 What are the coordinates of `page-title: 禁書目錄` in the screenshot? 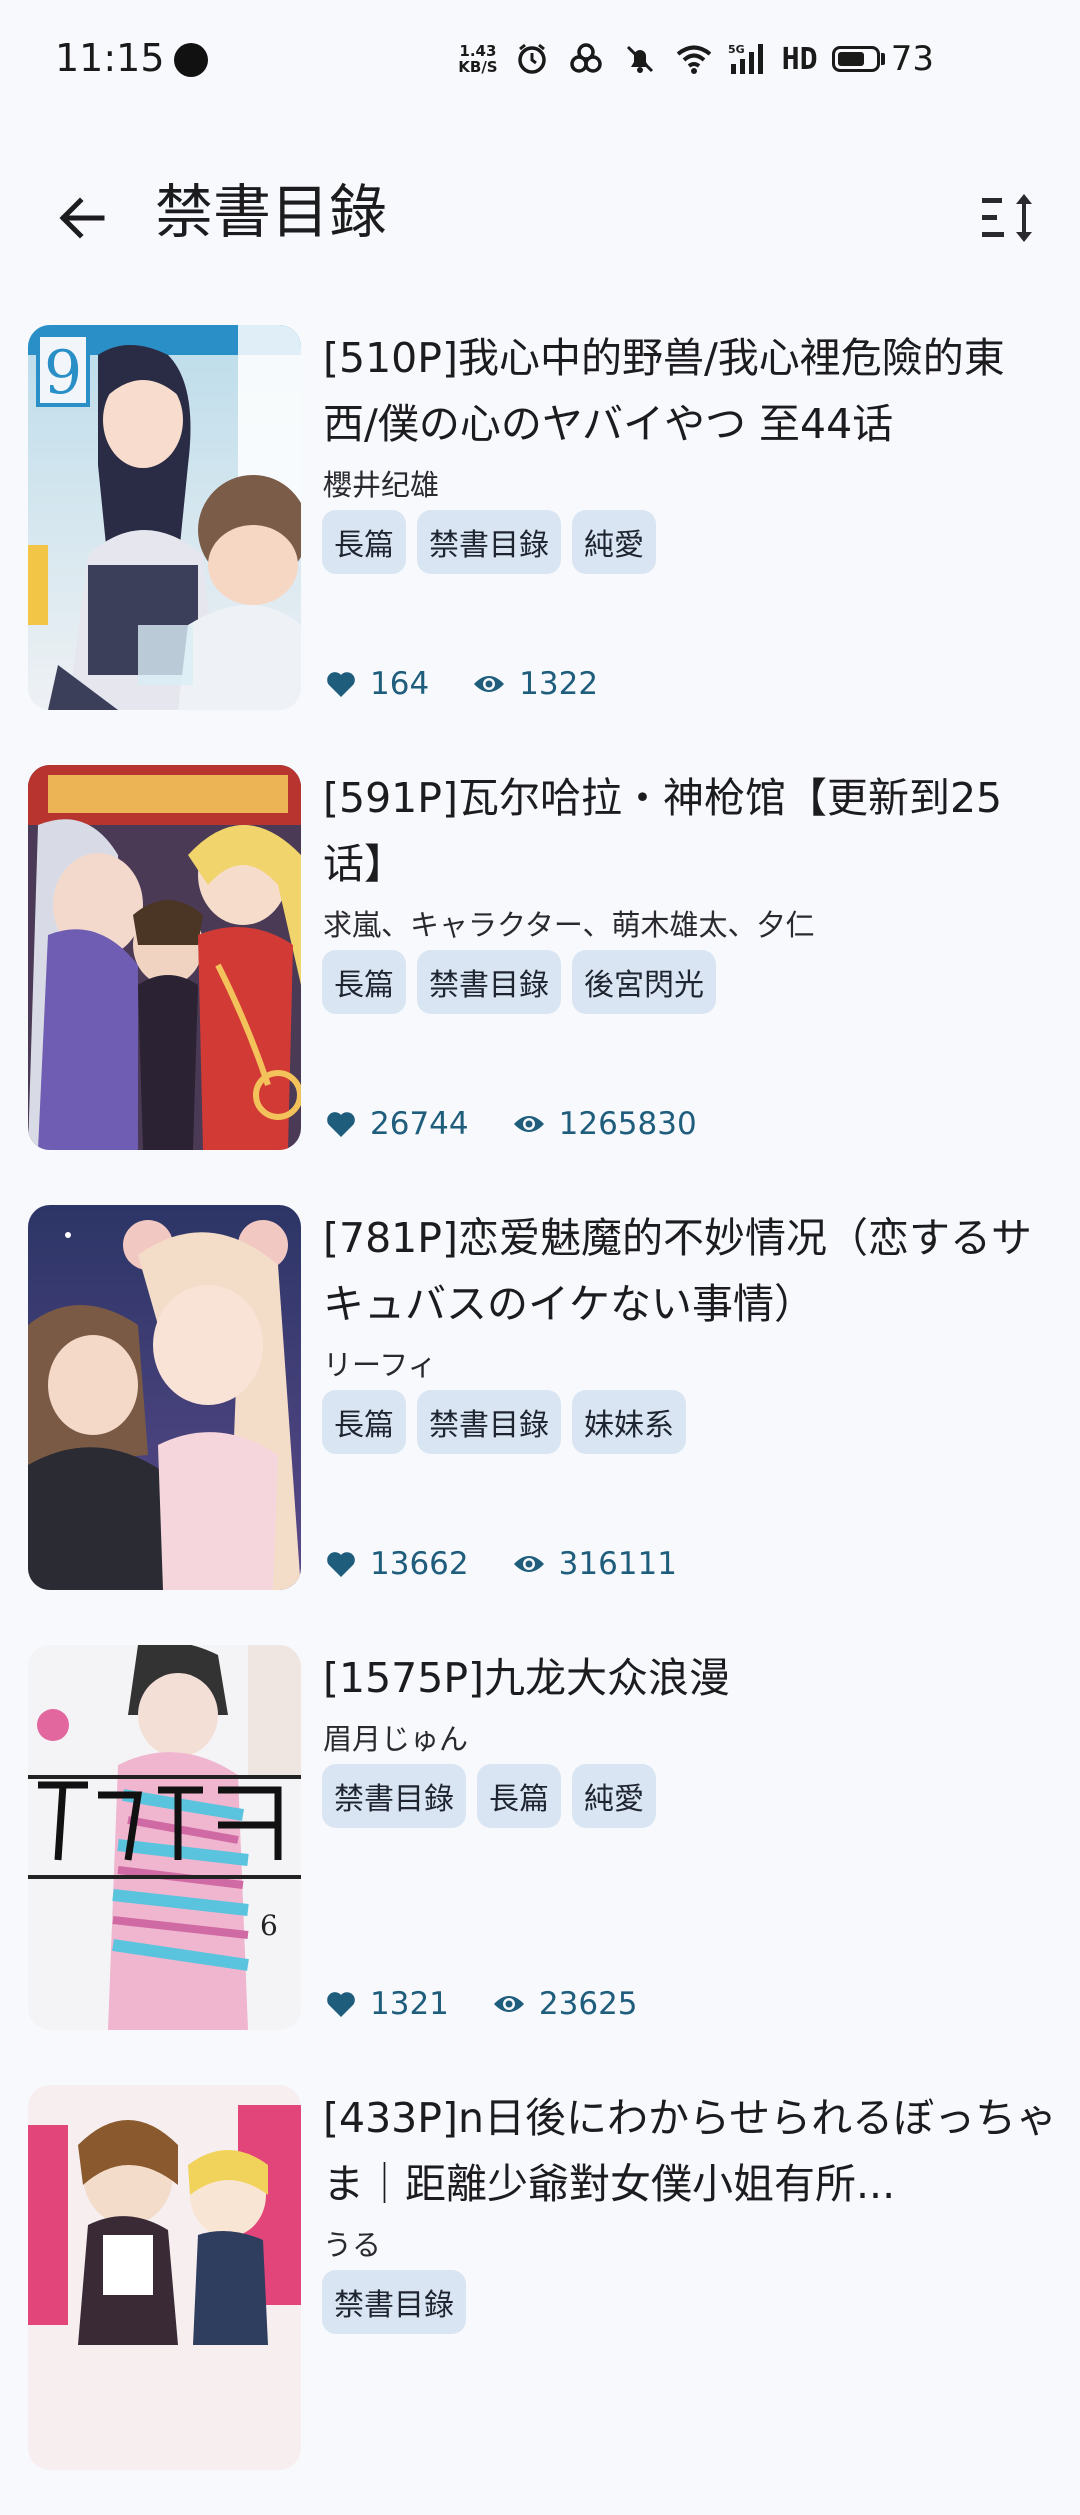 It's located at (271, 212).